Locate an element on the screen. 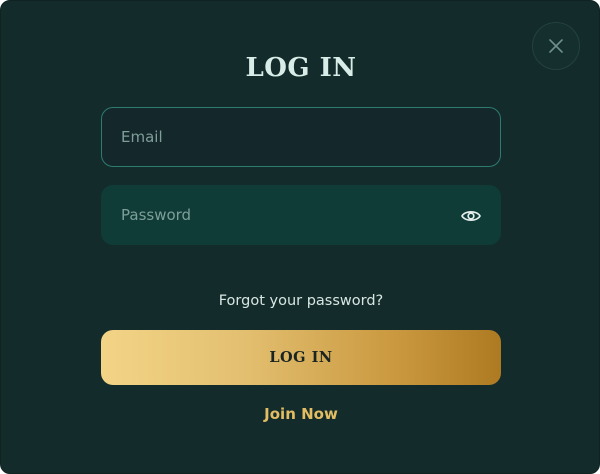 This screenshot has height=474, width=600. email-input is located at coordinates (301, 137).